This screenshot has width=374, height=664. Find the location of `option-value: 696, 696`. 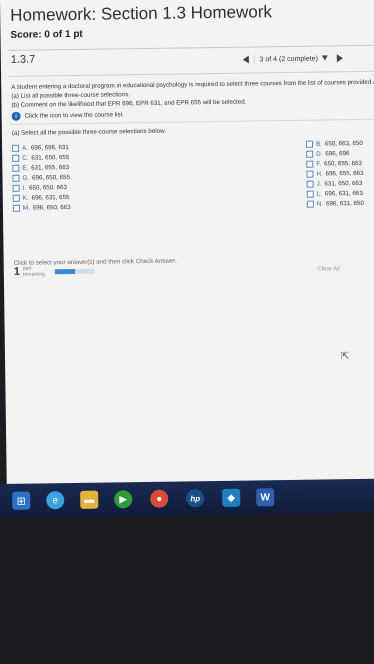

option-value: 696, 696 is located at coordinates (337, 153).